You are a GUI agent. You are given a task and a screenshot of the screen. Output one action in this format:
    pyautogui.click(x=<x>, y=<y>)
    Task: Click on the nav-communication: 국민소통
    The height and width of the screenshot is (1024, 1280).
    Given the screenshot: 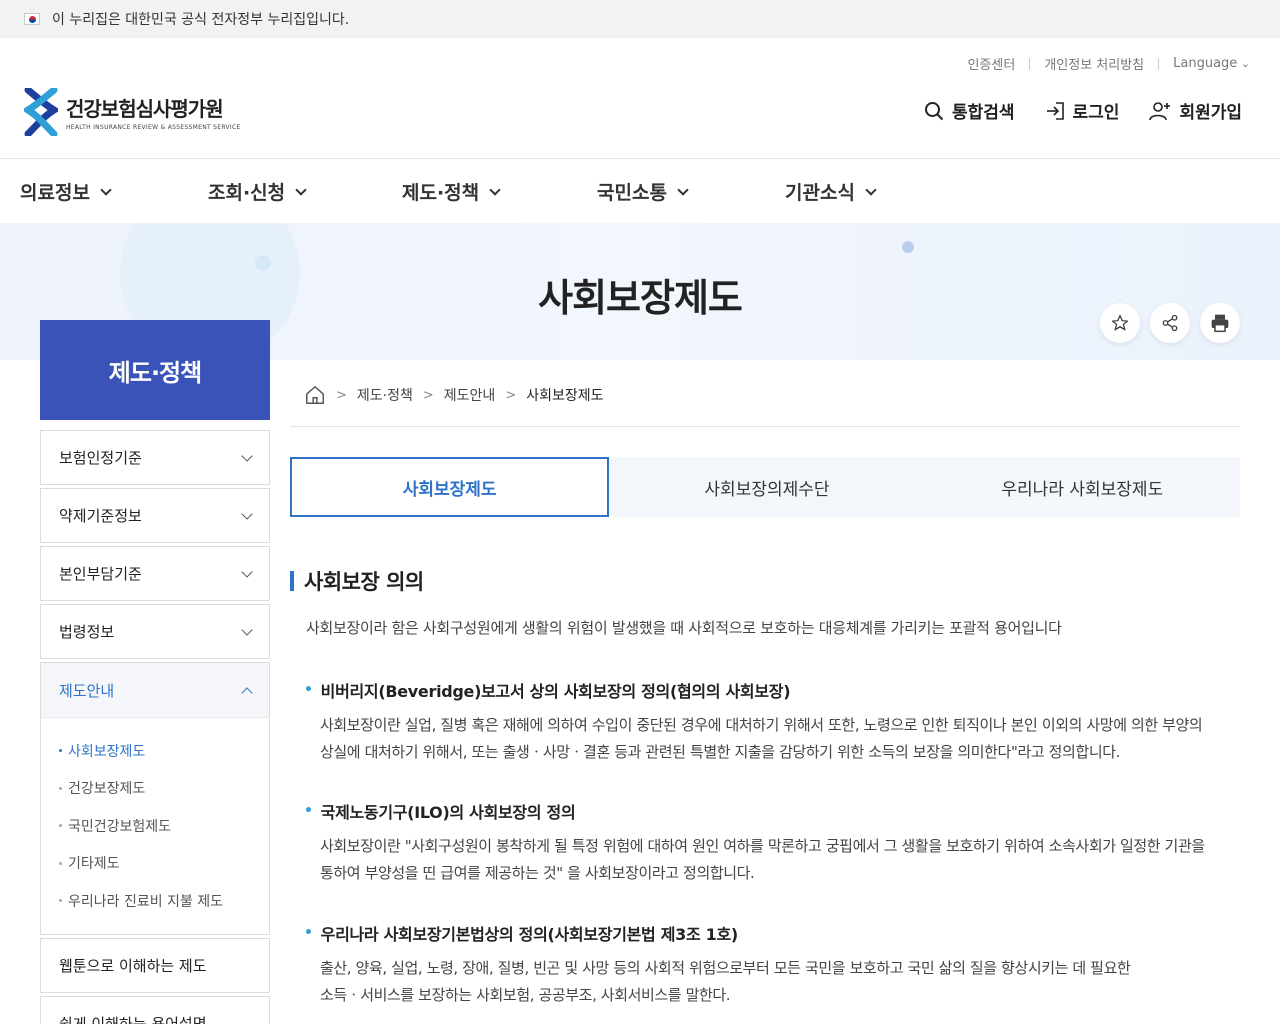 What is the action you would take?
    pyautogui.click(x=643, y=191)
    